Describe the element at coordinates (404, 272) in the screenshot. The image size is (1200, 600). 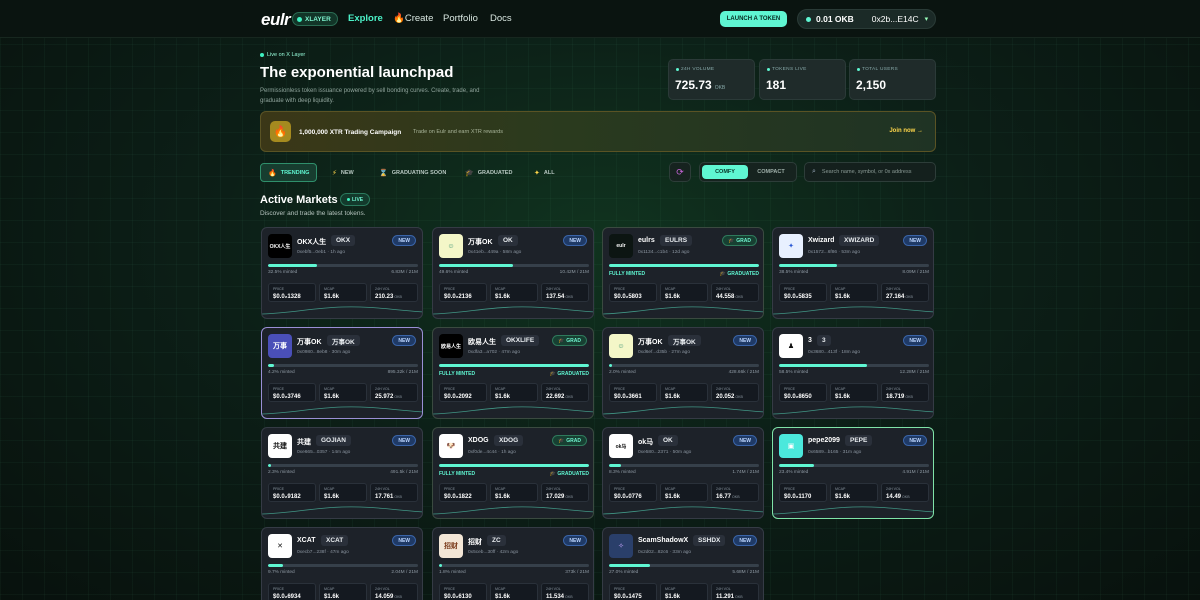
I see `supply-value: 6.83M / 21M` at that location.